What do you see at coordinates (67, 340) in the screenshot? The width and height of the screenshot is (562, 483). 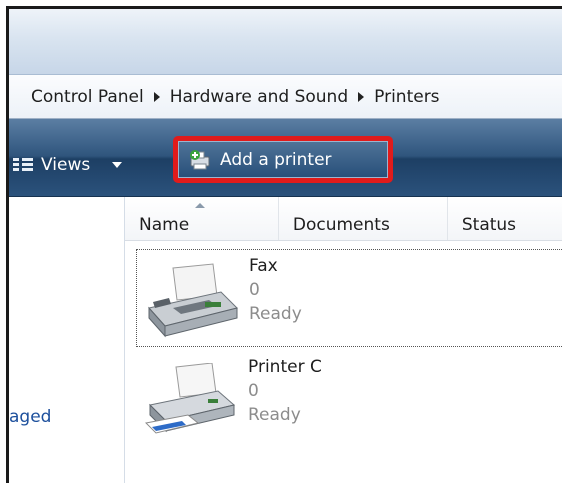 I see `navigation-pane: aged` at bounding box center [67, 340].